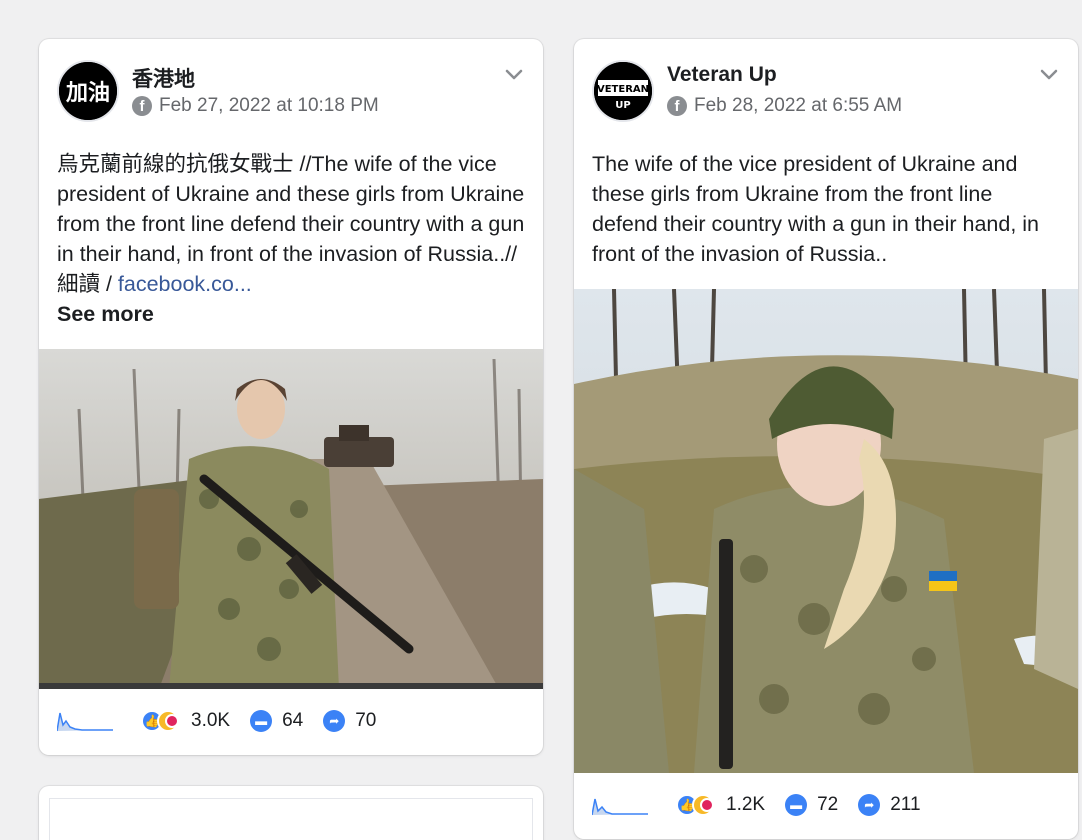  Describe the element at coordinates (622, 105) in the screenshot. I see `avatar-text-bottom: UP` at that location.